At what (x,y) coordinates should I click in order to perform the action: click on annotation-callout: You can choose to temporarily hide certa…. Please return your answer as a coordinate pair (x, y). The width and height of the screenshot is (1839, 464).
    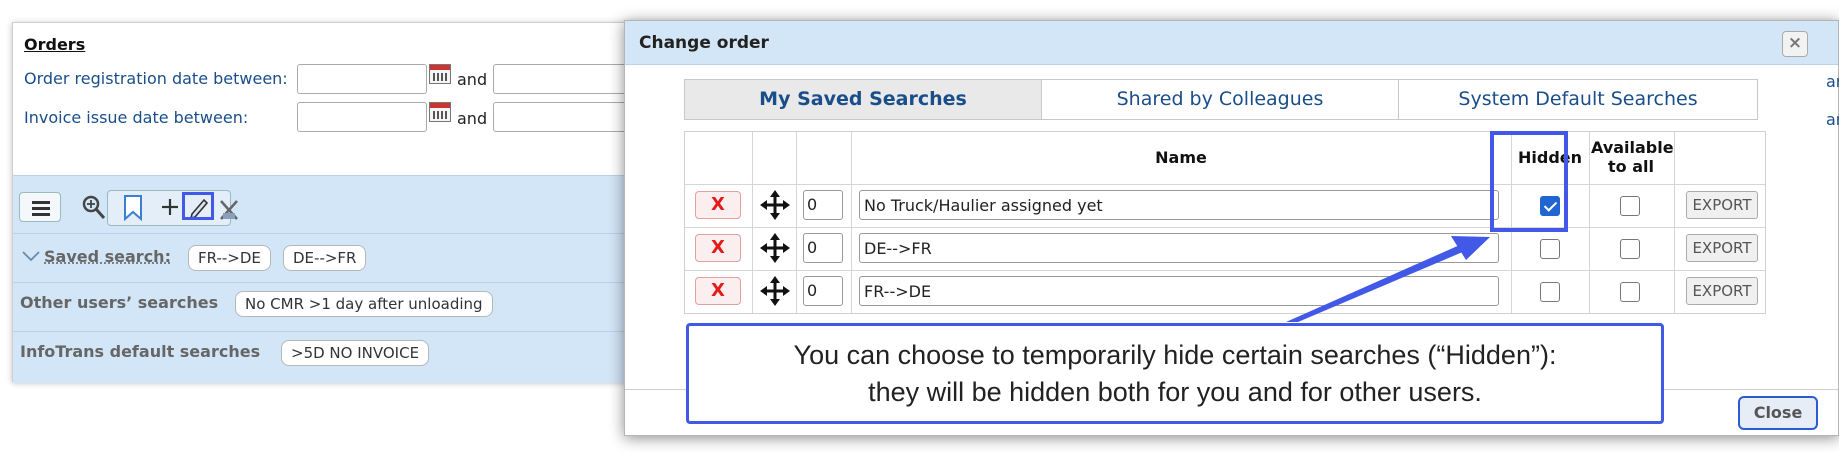
    Looking at the image, I should click on (1175, 373).